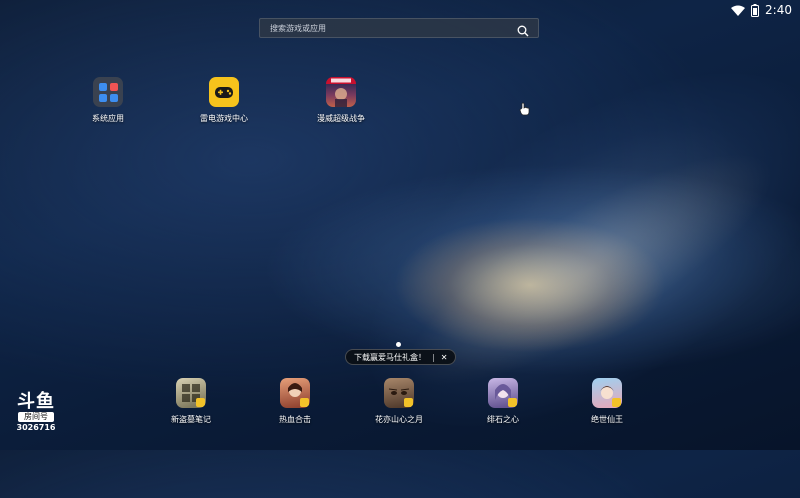 This screenshot has height=498, width=800. I want to click on app-label: 花亦山心之月, so click(399, 419).